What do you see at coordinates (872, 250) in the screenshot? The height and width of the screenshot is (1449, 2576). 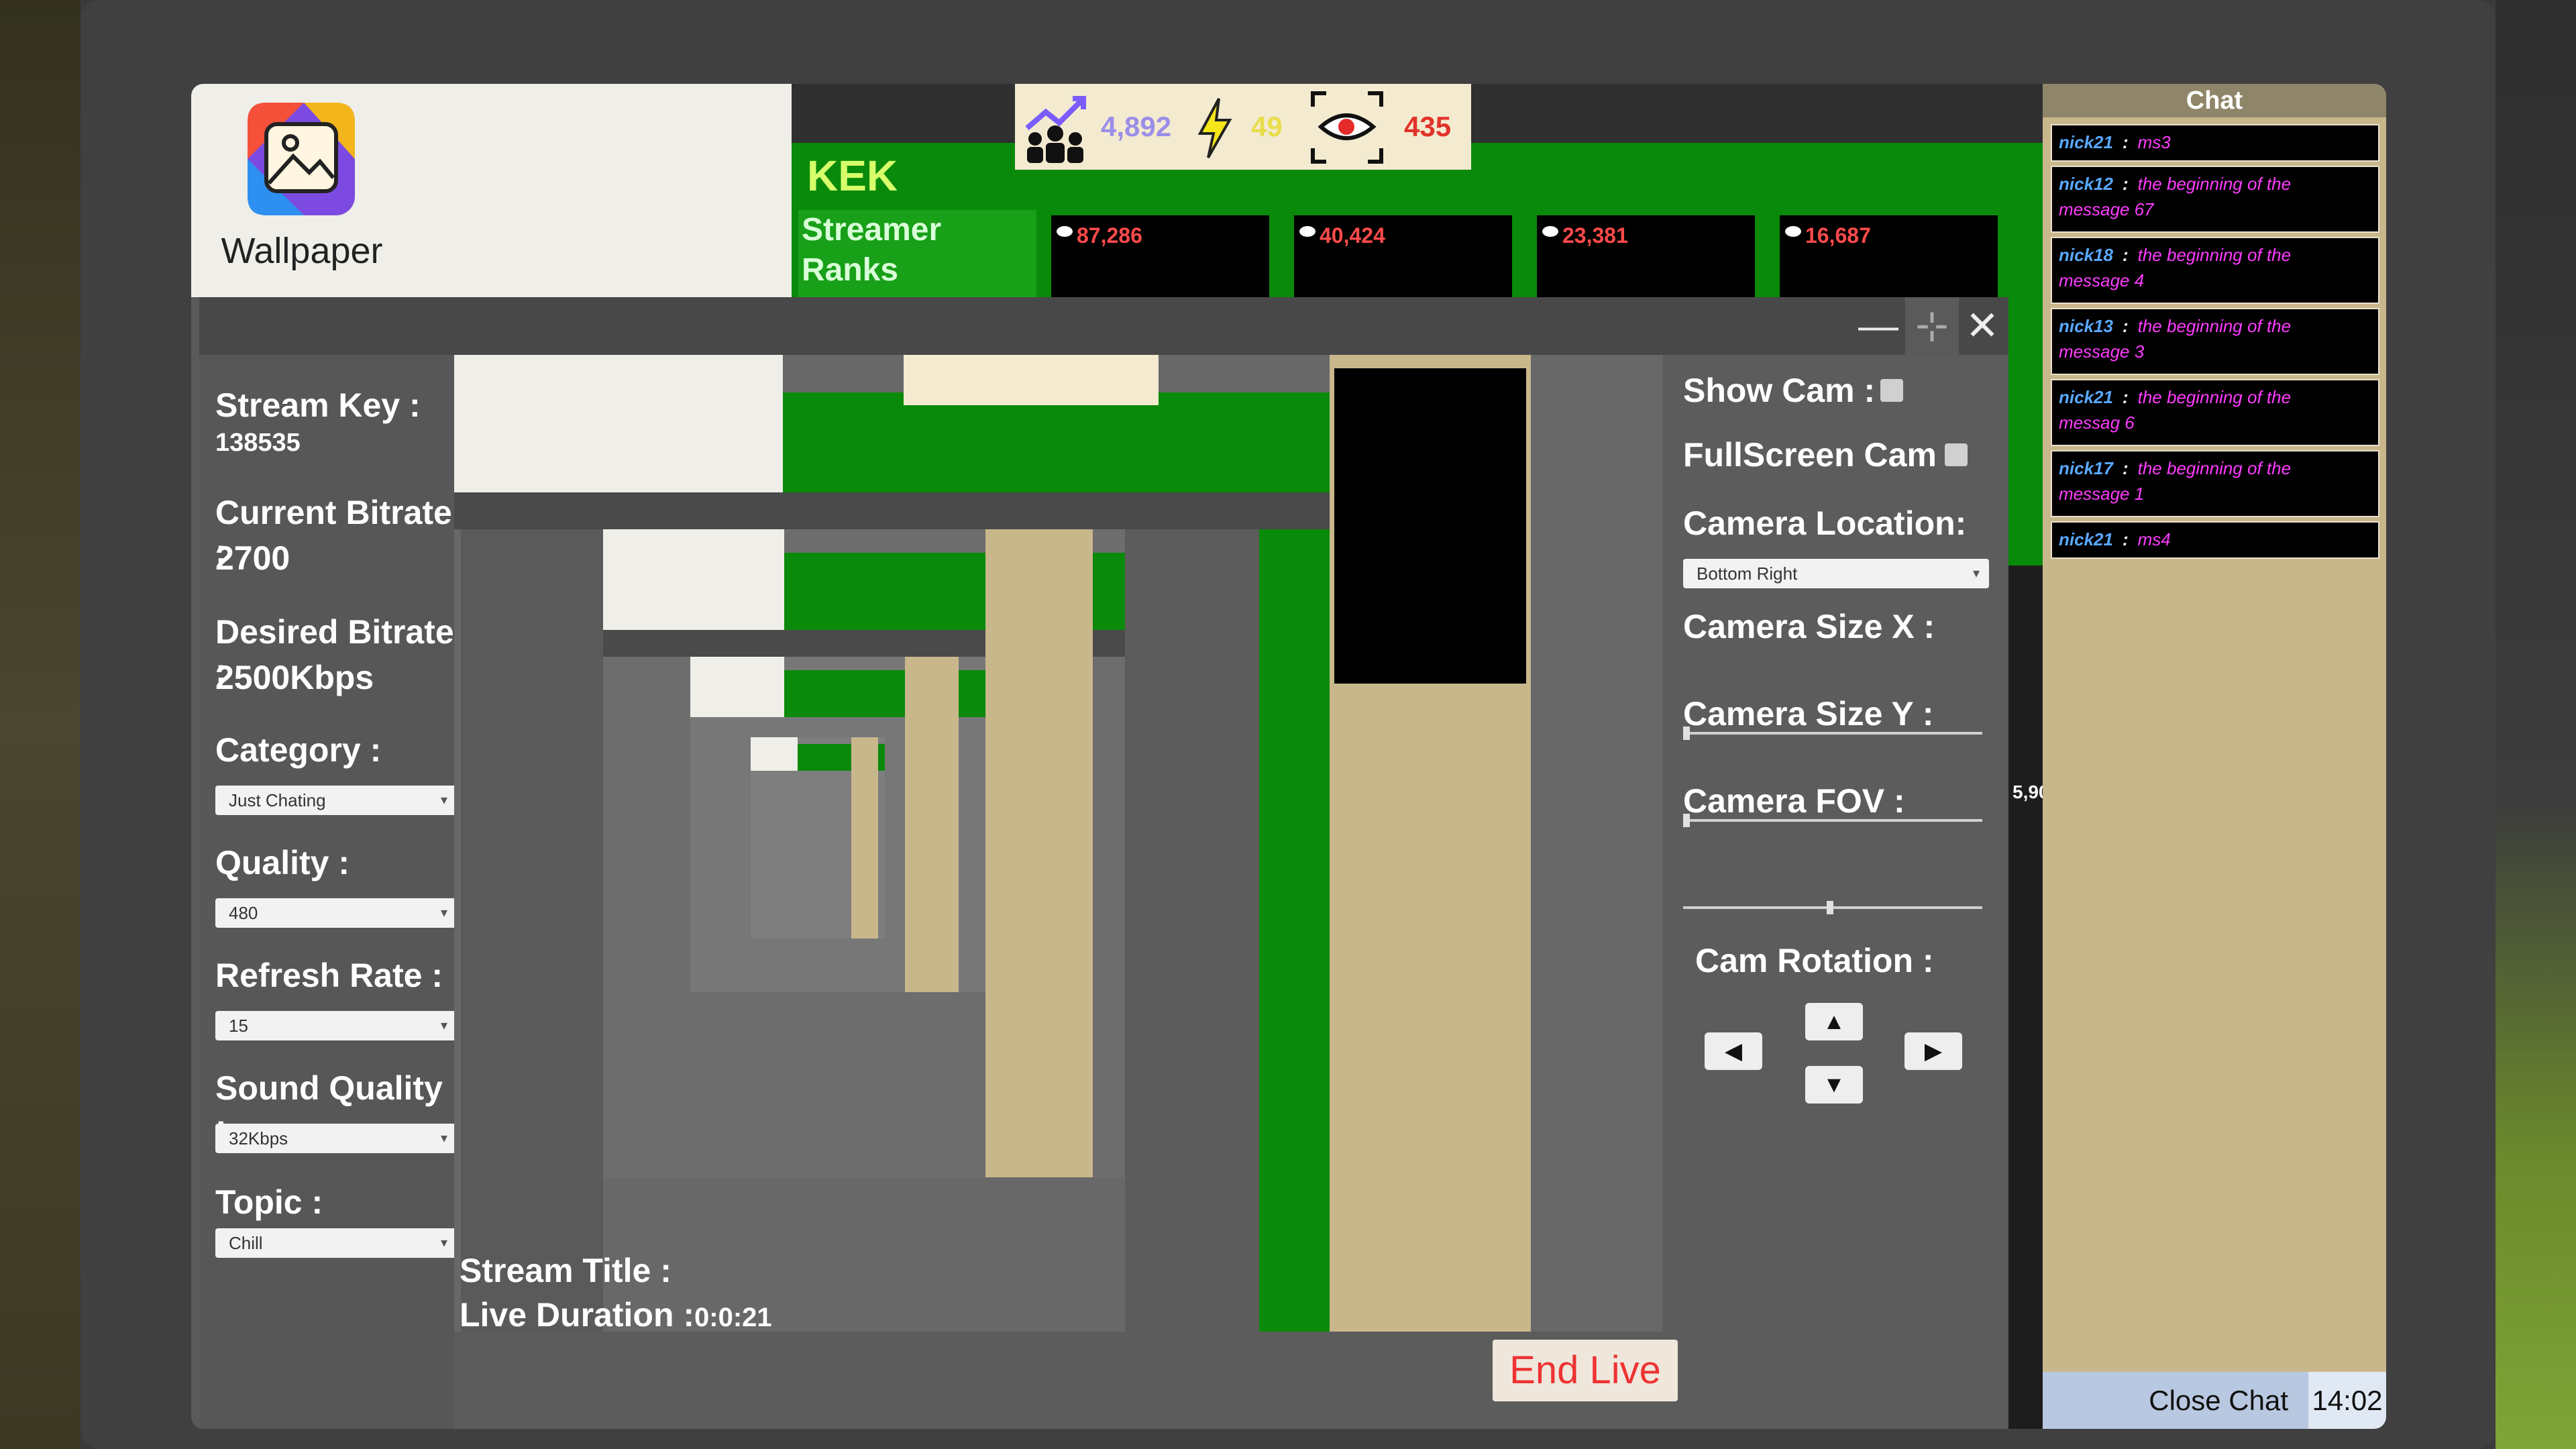 I see `ranks-title: Streamer Ranks` at bounding box center [872, 250].